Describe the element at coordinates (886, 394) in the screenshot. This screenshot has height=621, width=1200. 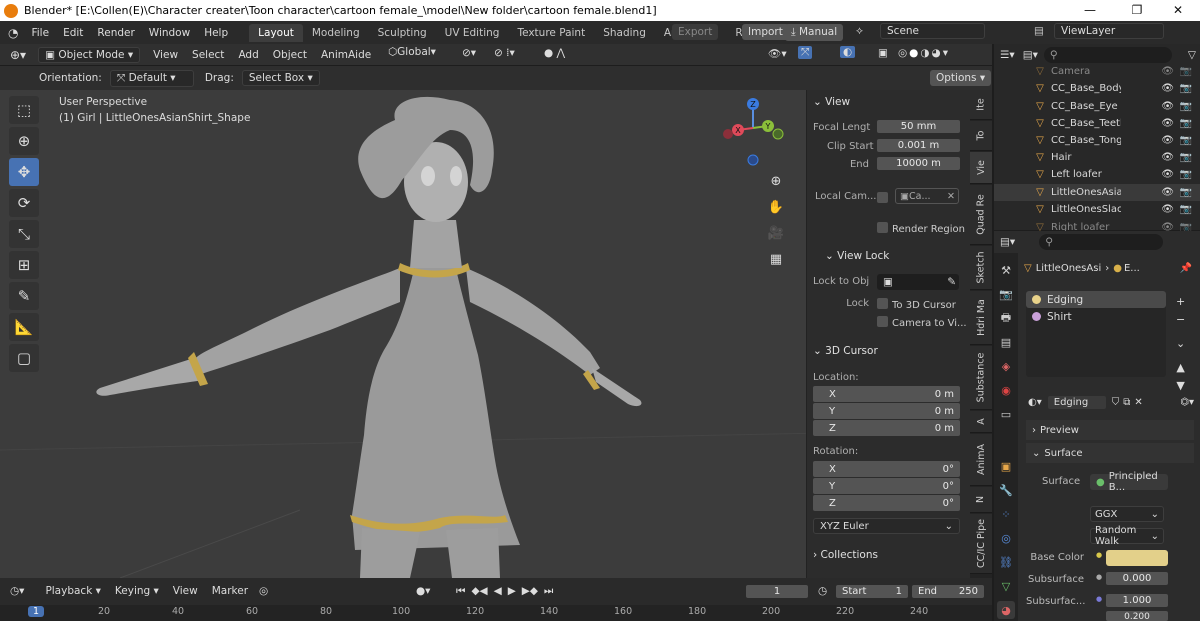
I see `cursor-location-x: X 0 m` at that location.